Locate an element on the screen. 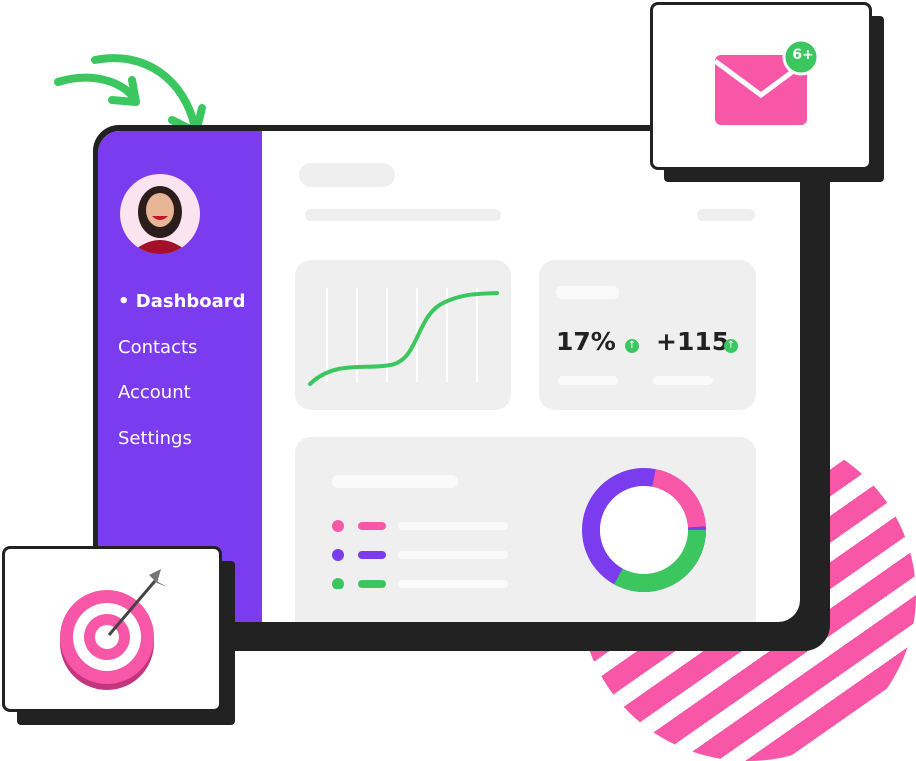 This screenshot has width=916, height=761. sidebar-item-contacts: Contacts is located at coordinates (157, 347).